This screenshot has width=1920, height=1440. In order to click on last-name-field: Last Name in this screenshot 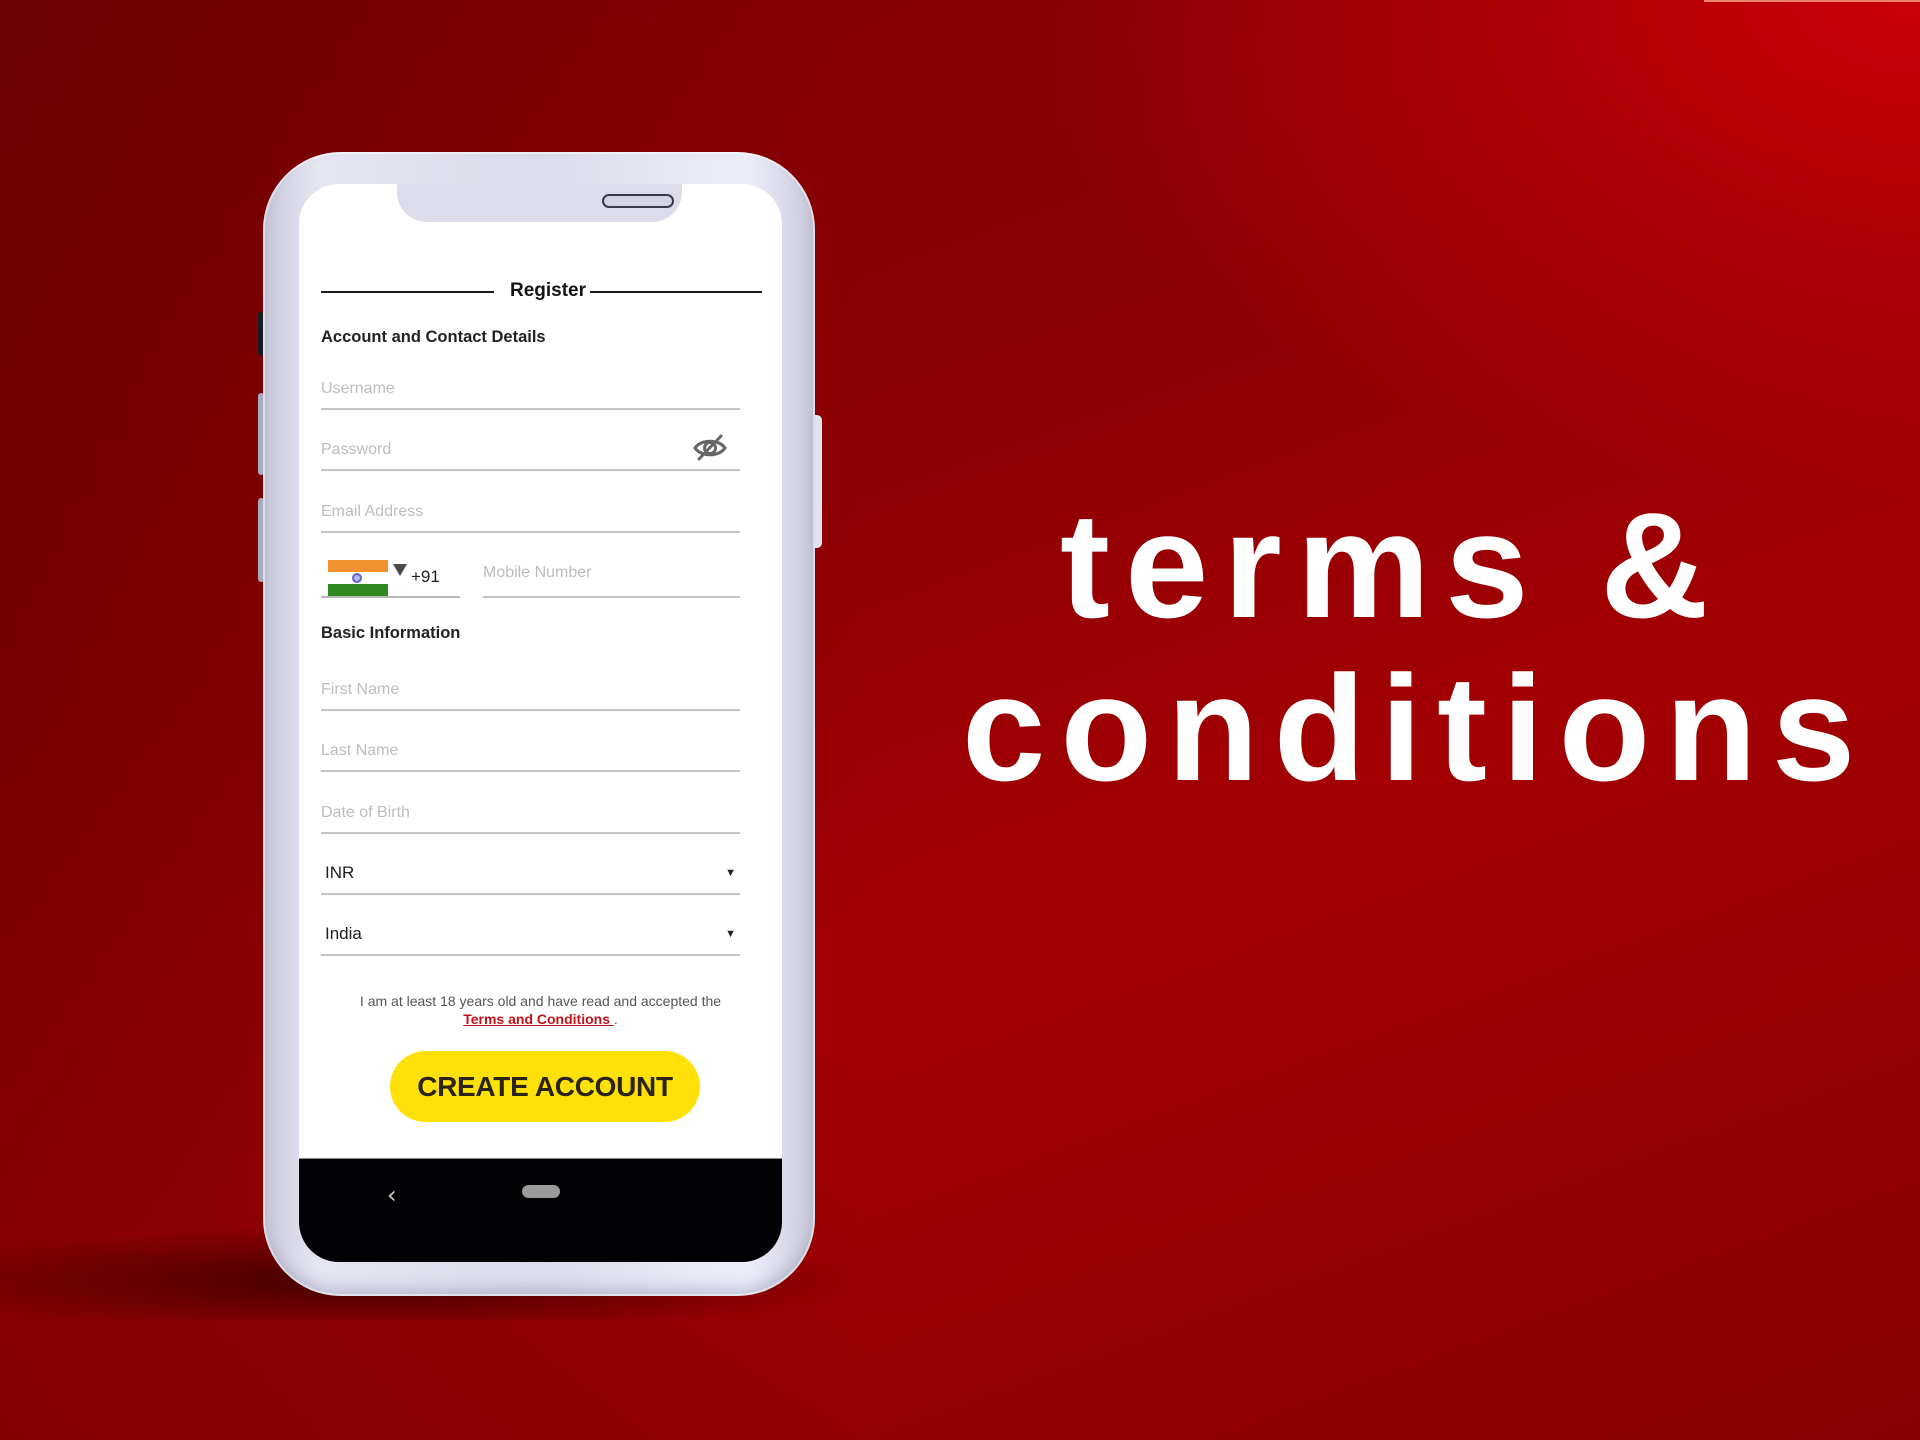, I will do `click(530, 752)`.